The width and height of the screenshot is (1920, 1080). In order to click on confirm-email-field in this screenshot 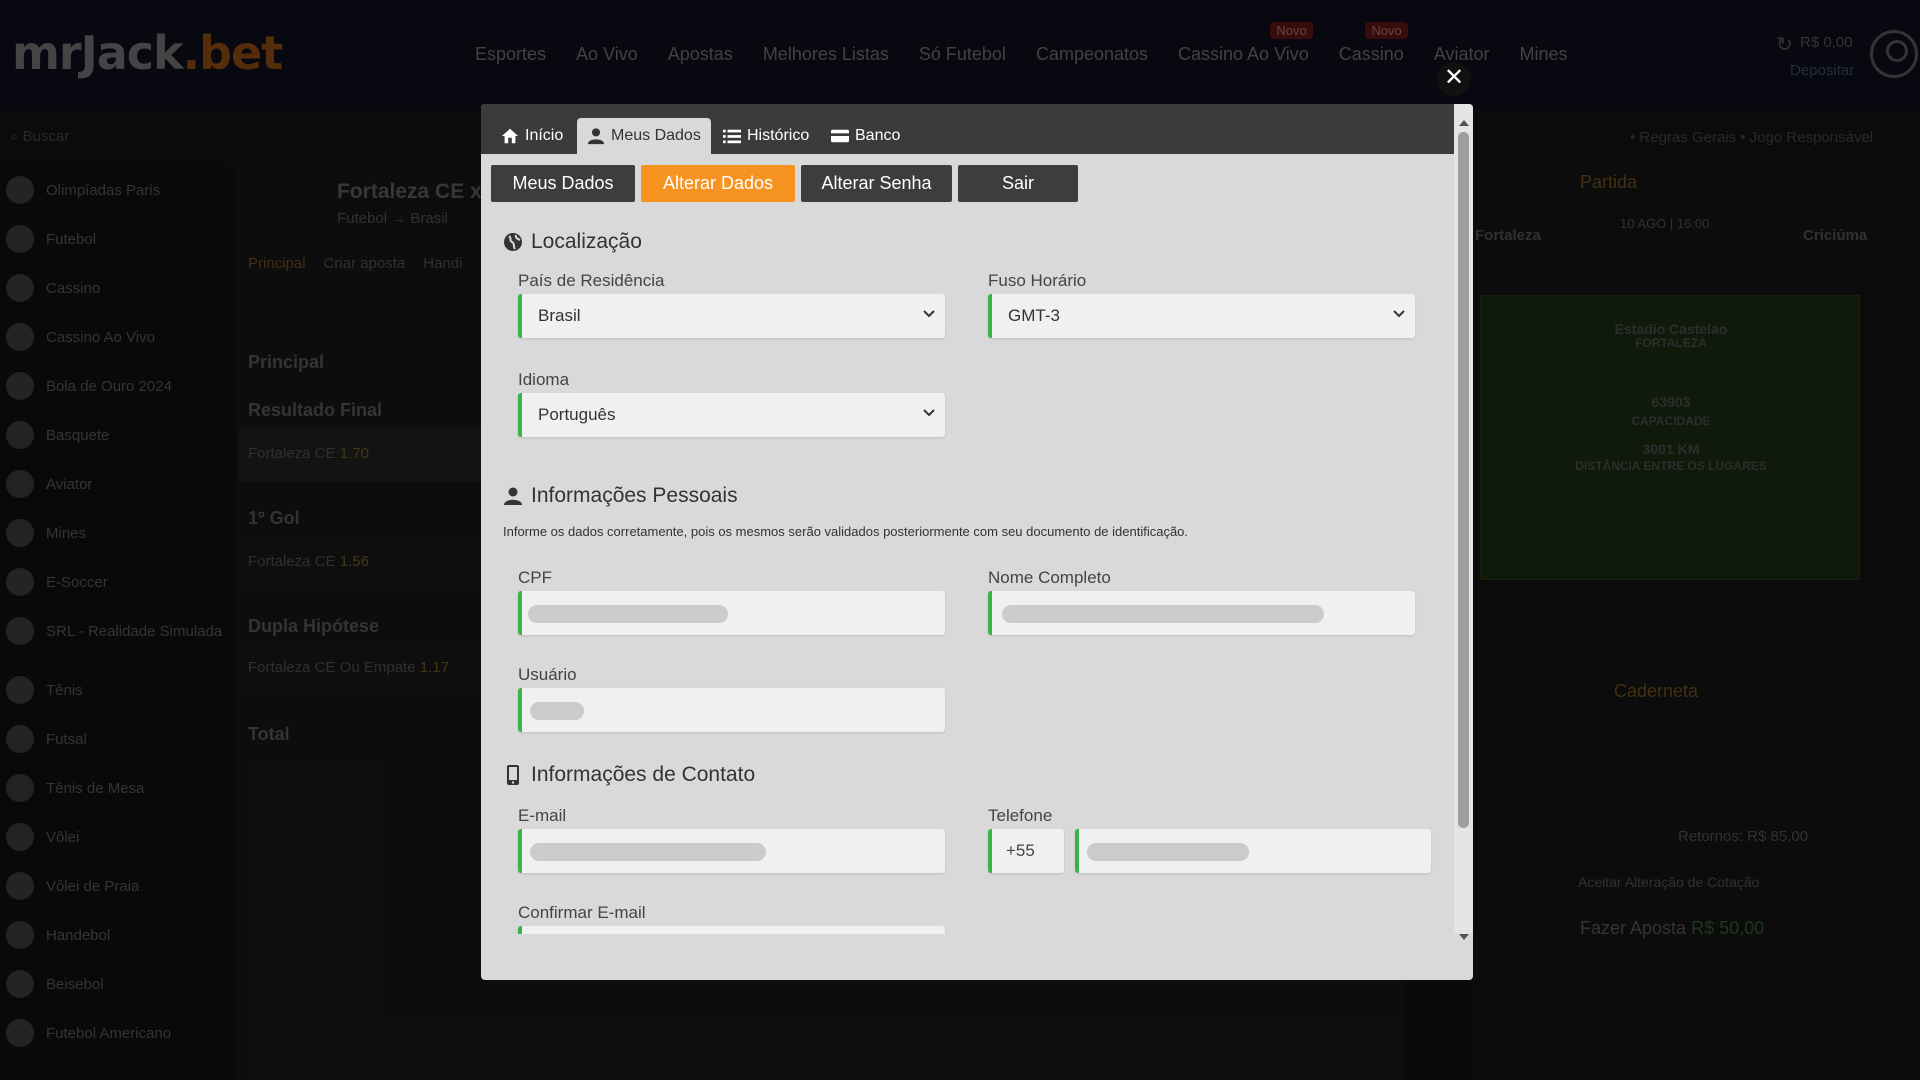, I will do `click(731, 930)`.